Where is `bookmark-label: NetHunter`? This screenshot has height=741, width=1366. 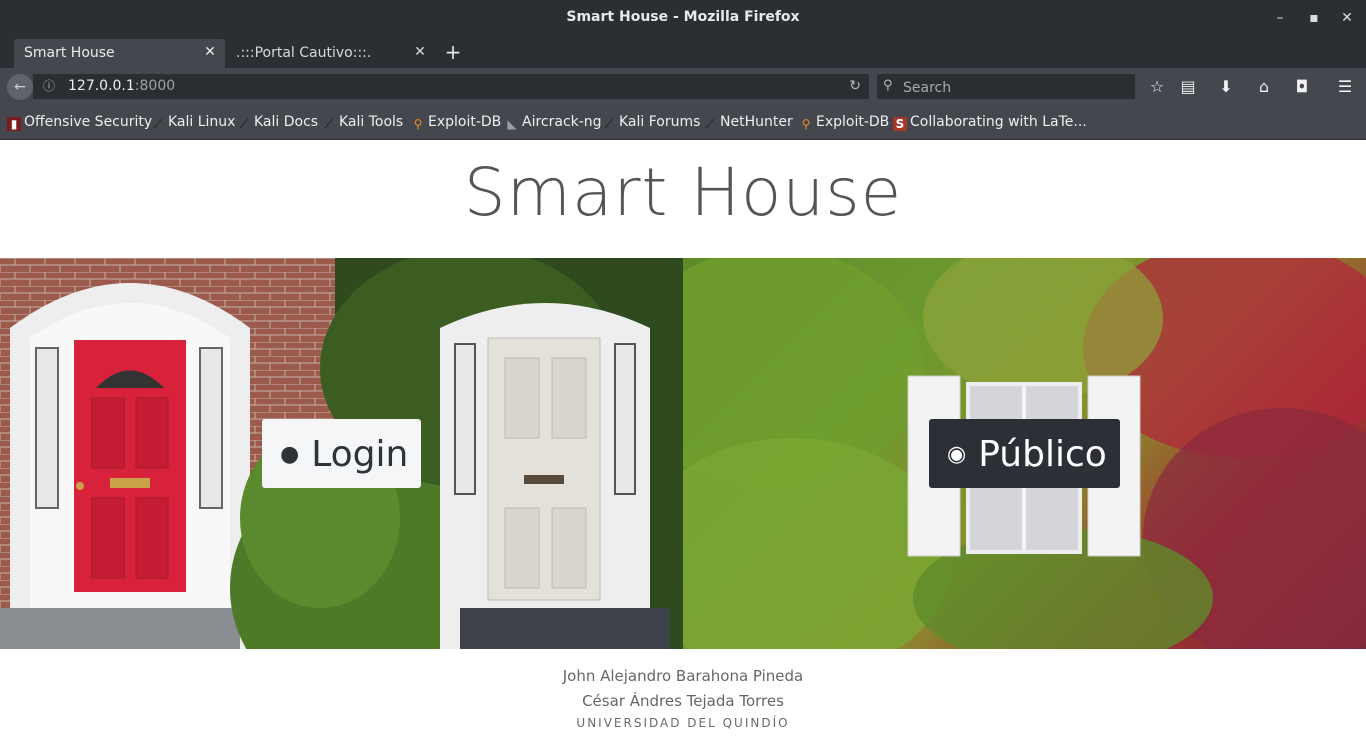 bookmark-label: NetHunter is located at coordinates (756, 122).